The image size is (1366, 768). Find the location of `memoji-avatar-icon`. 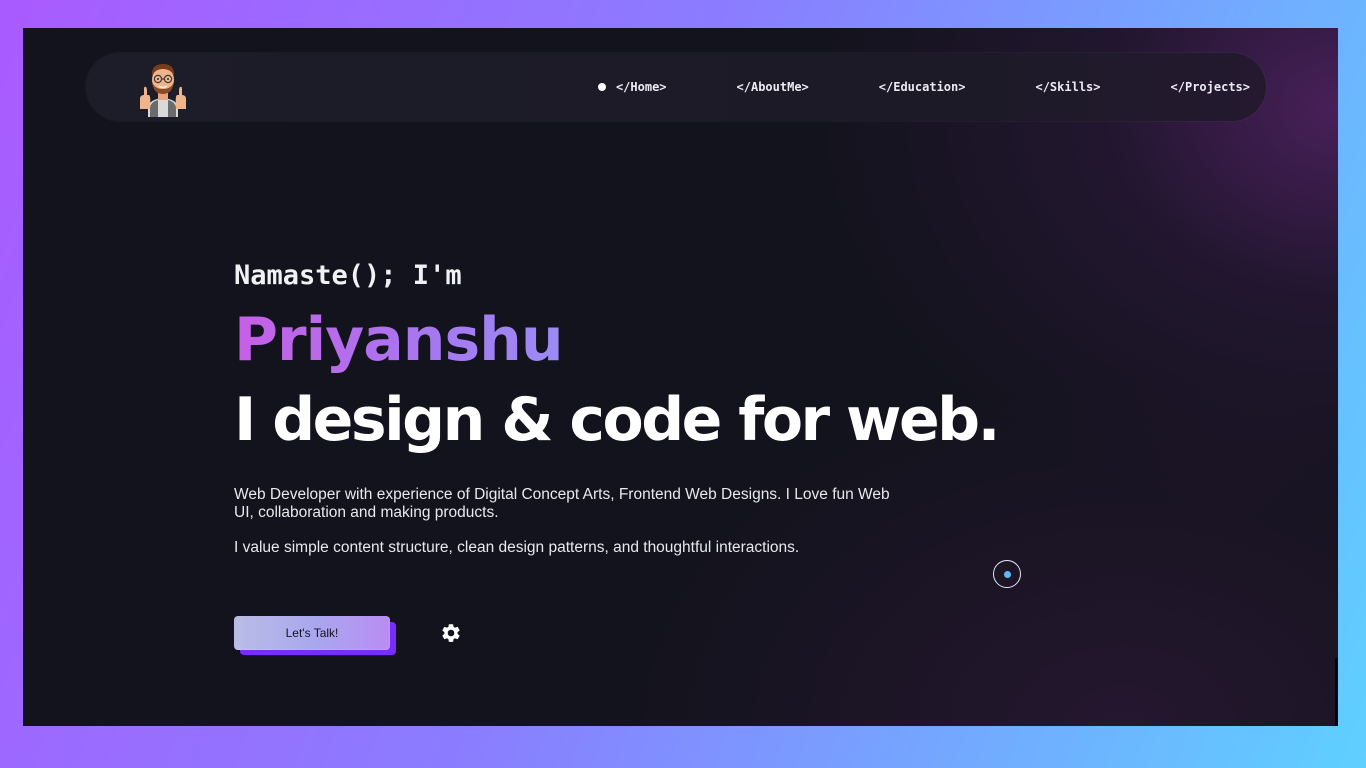

memoji-avatar-icon is located at coordinates (163, 90).